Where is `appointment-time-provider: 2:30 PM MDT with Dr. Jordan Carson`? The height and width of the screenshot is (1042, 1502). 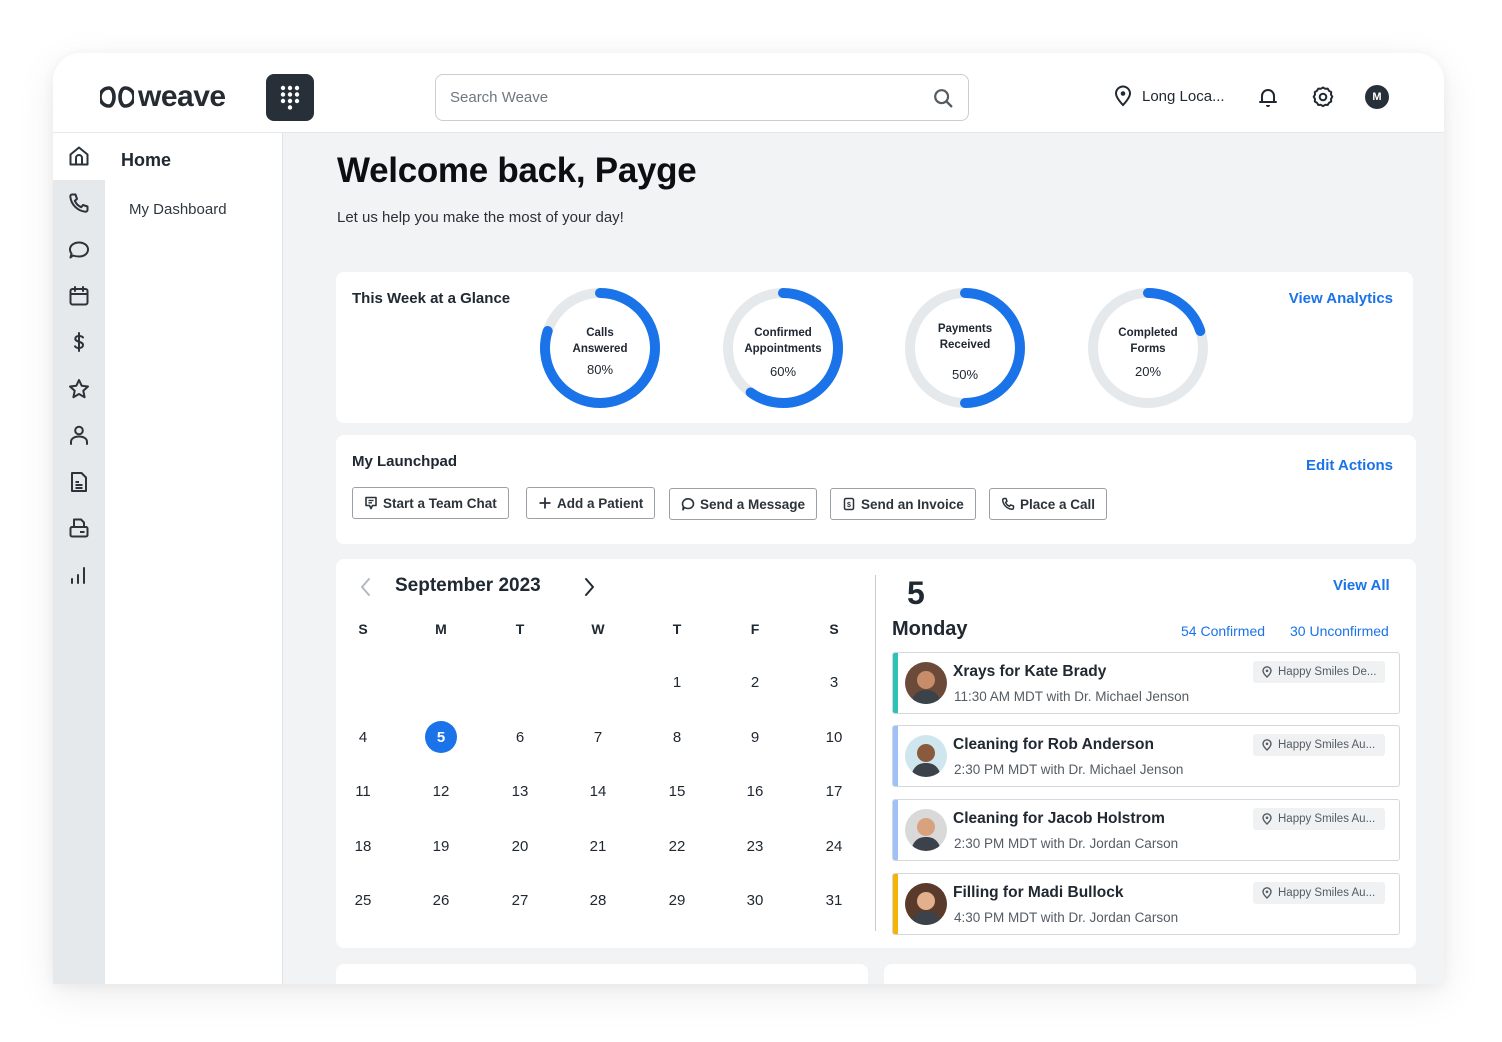
appointment-time-provider: 2:30 PM MDT with Dr. Jordan Carson is located at coordinates (1066, 843).